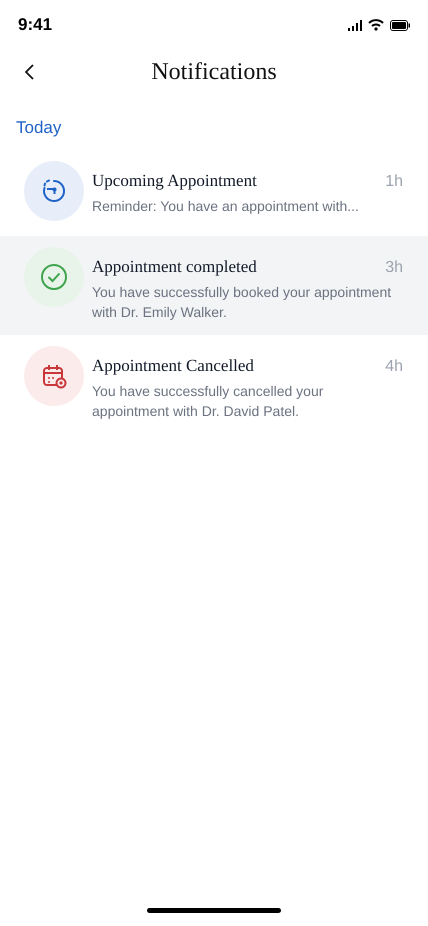 The width and height of the screenshot is (428, 926). What do you see at coordinates (214, 72) in the screenshot?
I see `page-title: Notifications` at bounding box center [214, 72].